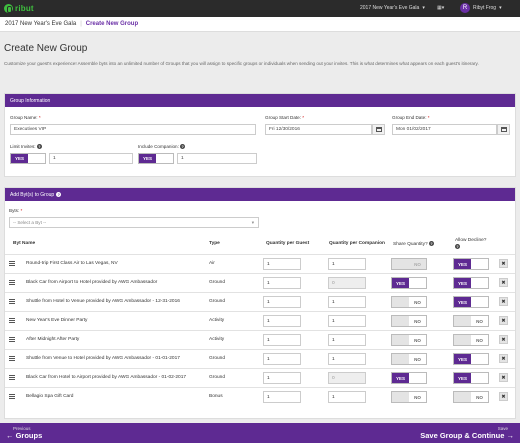  Describe the element at coordinates (440, 8) in the screenshot. I see `calendar-icon: ▦▾` at that location.